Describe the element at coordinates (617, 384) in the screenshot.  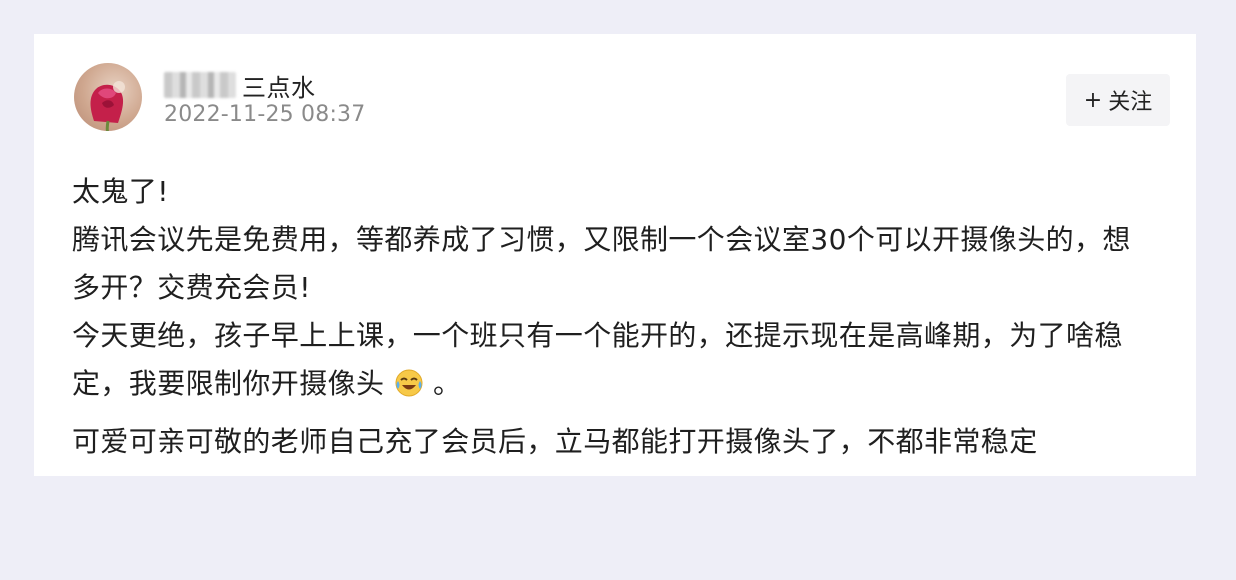
I see `post-line-with-emoji: 定，我要限制你开摄像头 。` at that location.